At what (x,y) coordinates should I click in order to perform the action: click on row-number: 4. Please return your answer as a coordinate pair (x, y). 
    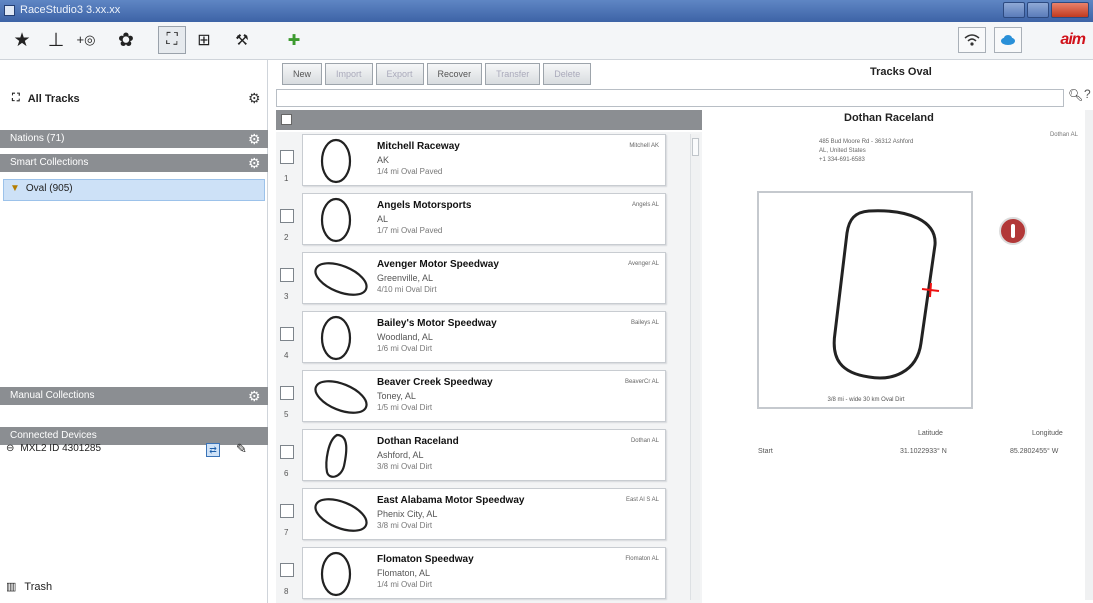
    Looking at the image, I should click on (286, 355).